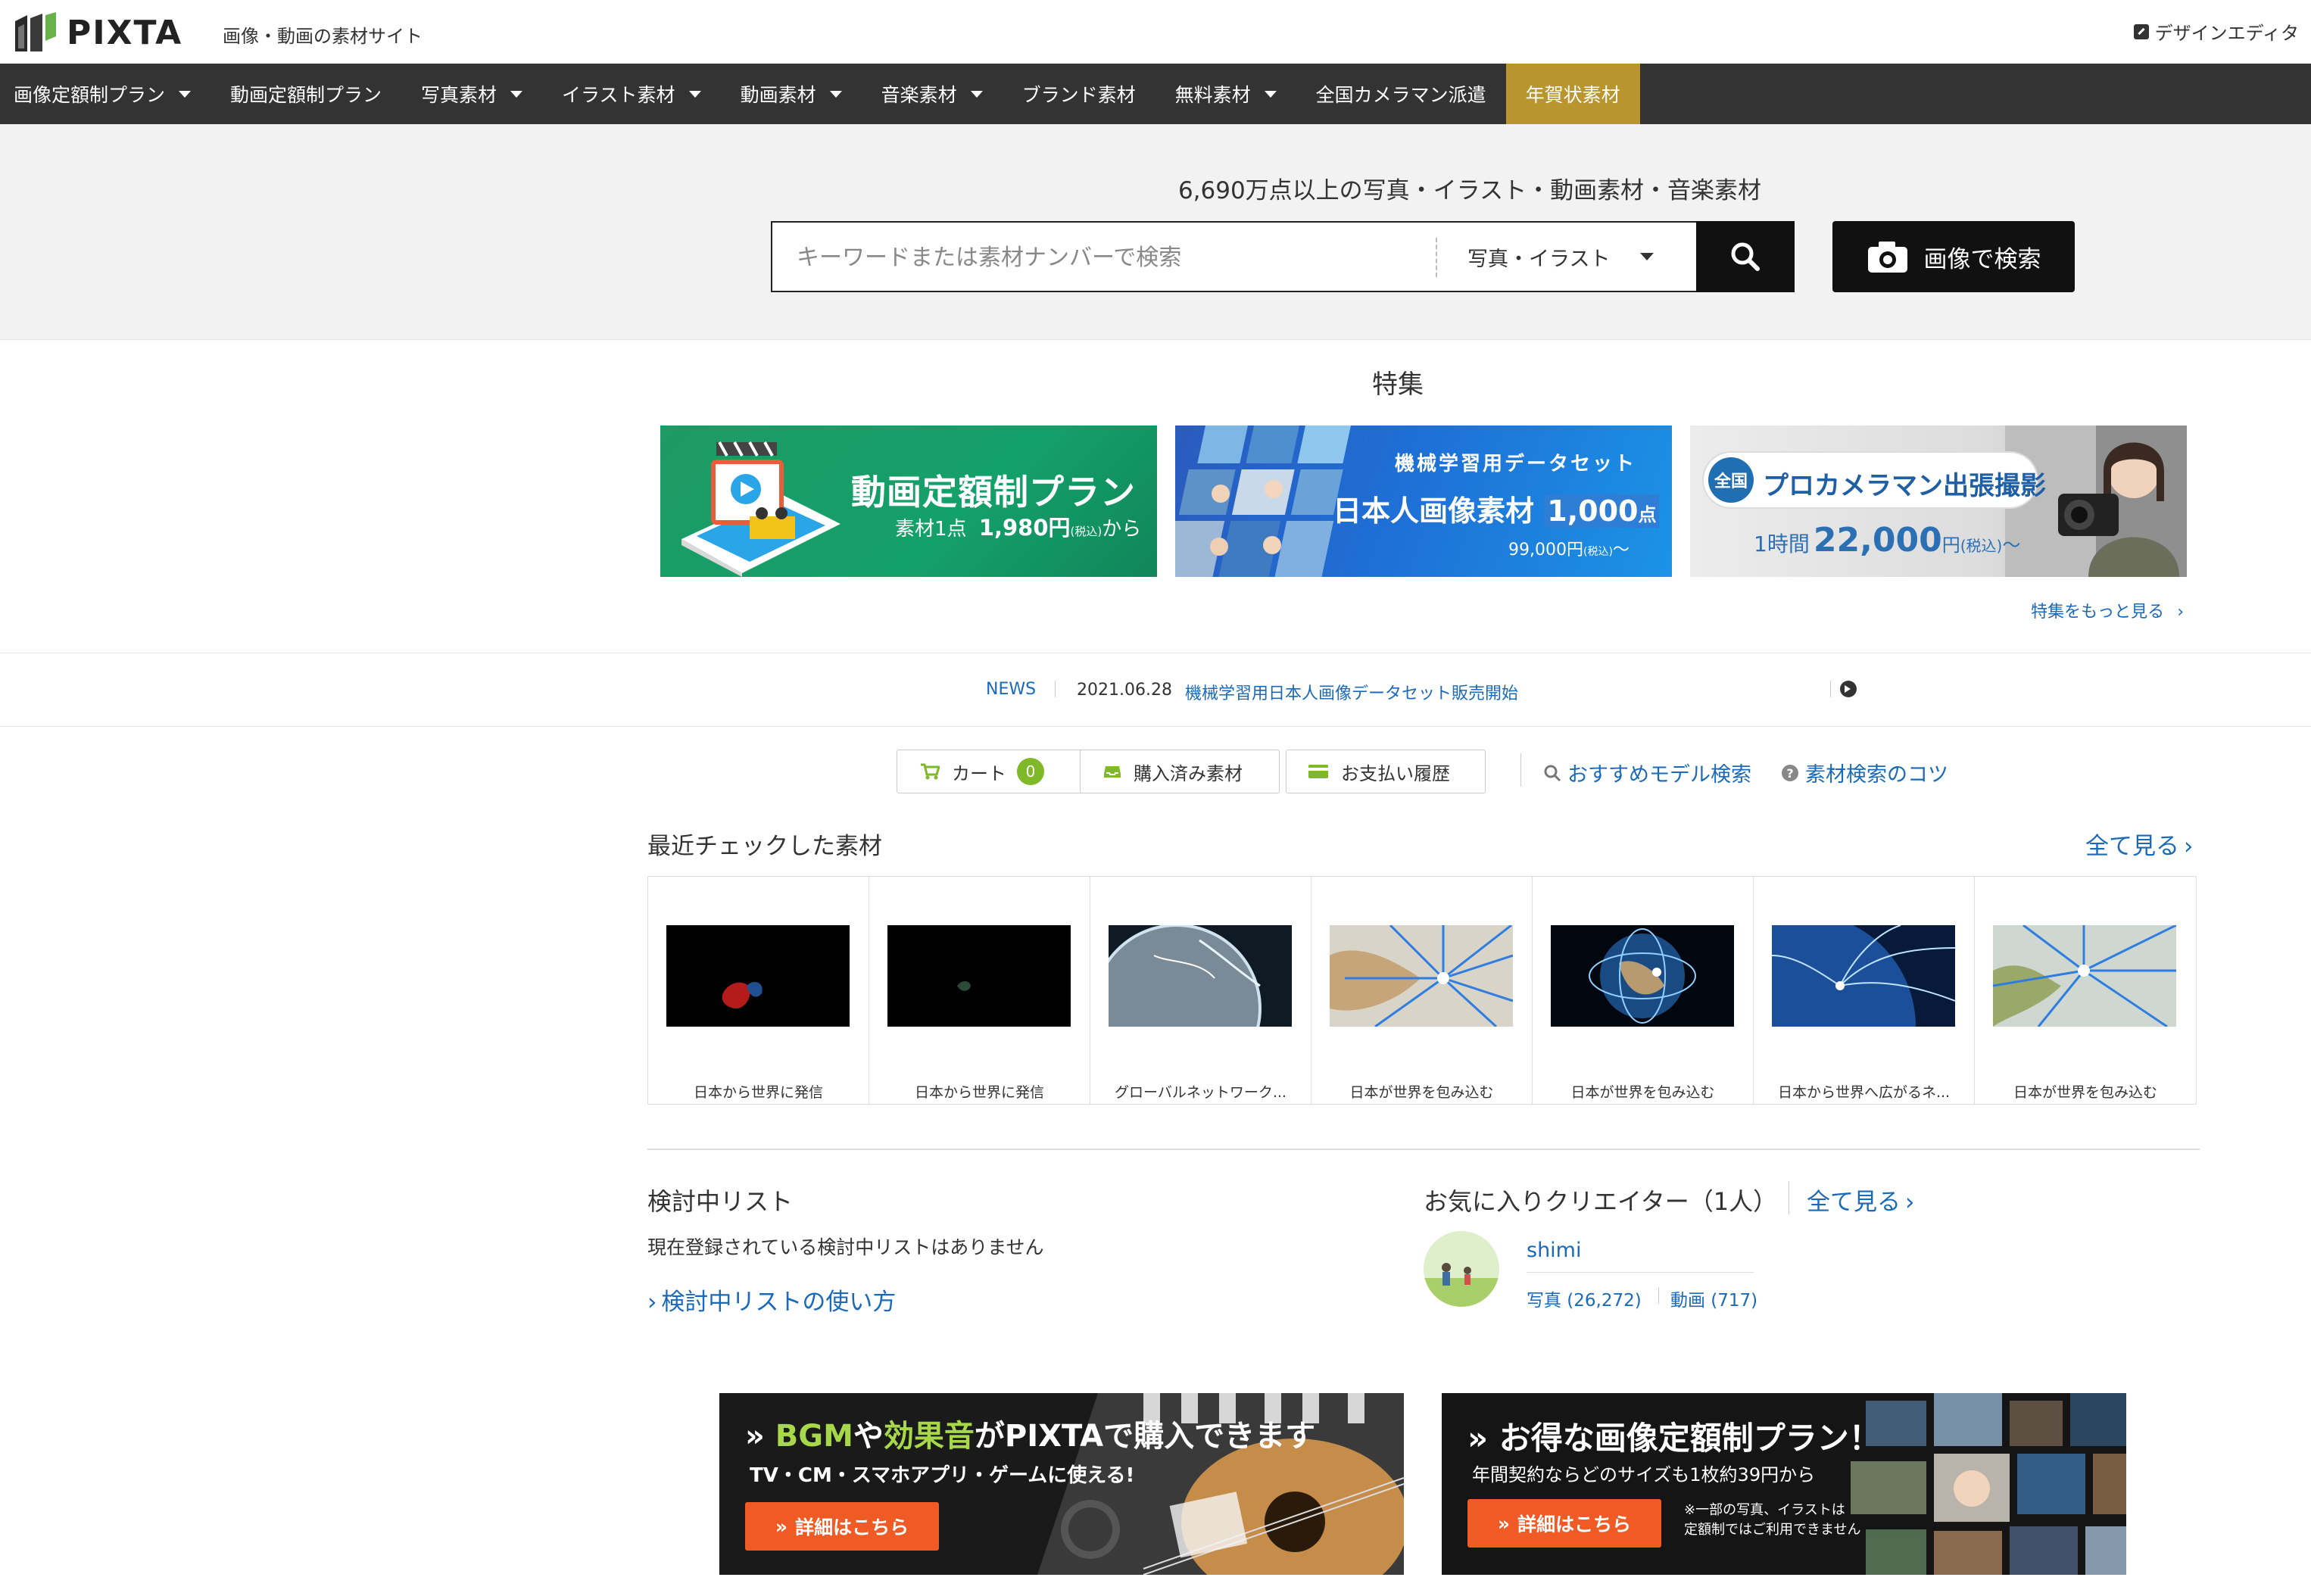  What do you see at coordinates (1003, 771) in the screenshot?
I see `cart-button: カート 0` at bounding box center [1003, 771].